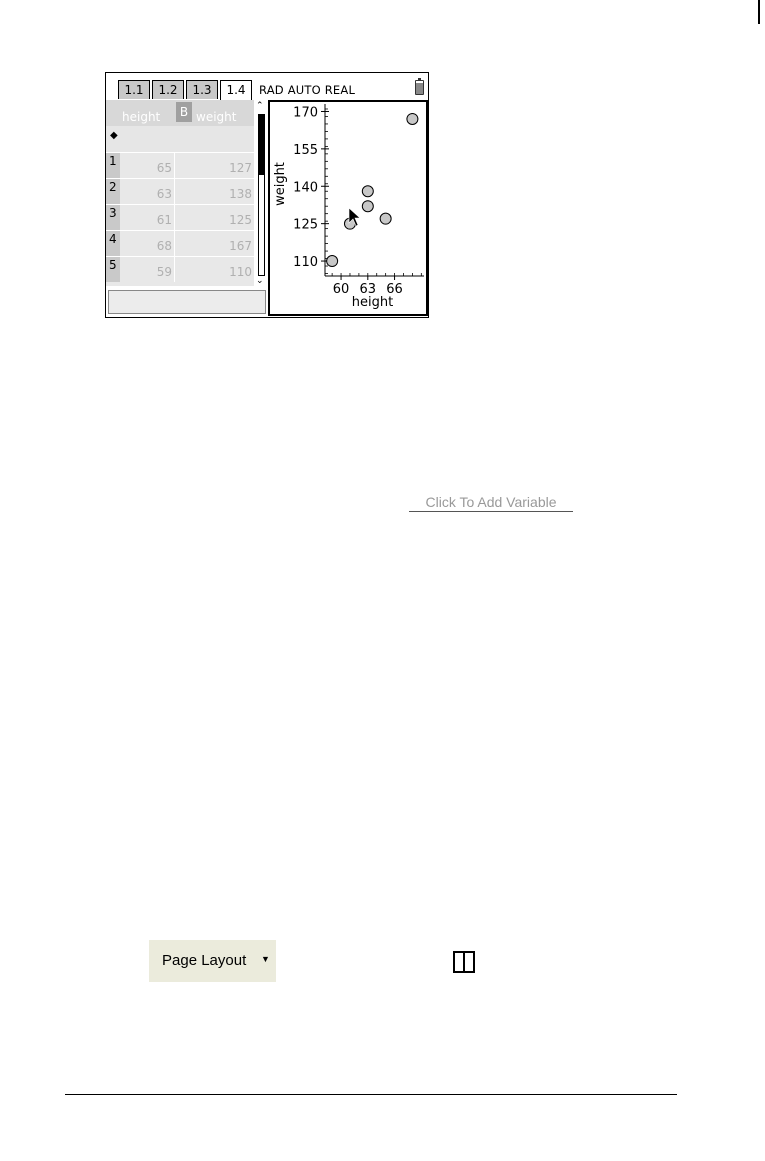 This screenshot has height=1161, width=765. Describe the element at coordinates (184, 112) in the screenshot. I see `column-b-letter: B` at that location.